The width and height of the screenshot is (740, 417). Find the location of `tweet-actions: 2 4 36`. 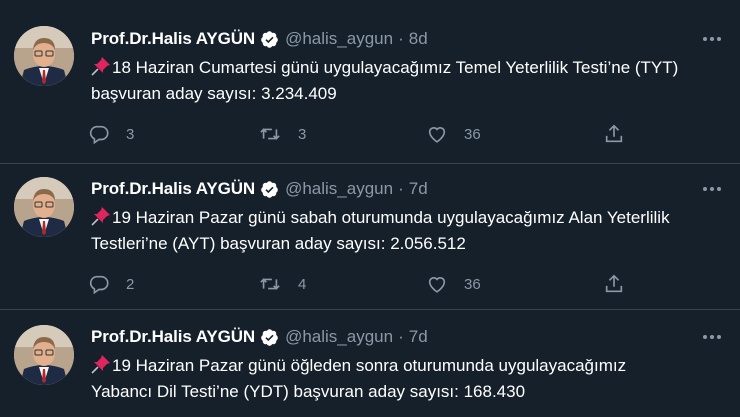

tweet-actions: 2 4 36 is located at coordinates (368, 284).